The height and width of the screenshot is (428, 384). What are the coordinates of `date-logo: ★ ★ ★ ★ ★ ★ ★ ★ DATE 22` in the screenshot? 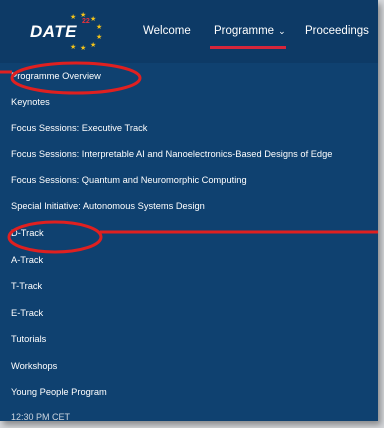 It's located at (66, 33).